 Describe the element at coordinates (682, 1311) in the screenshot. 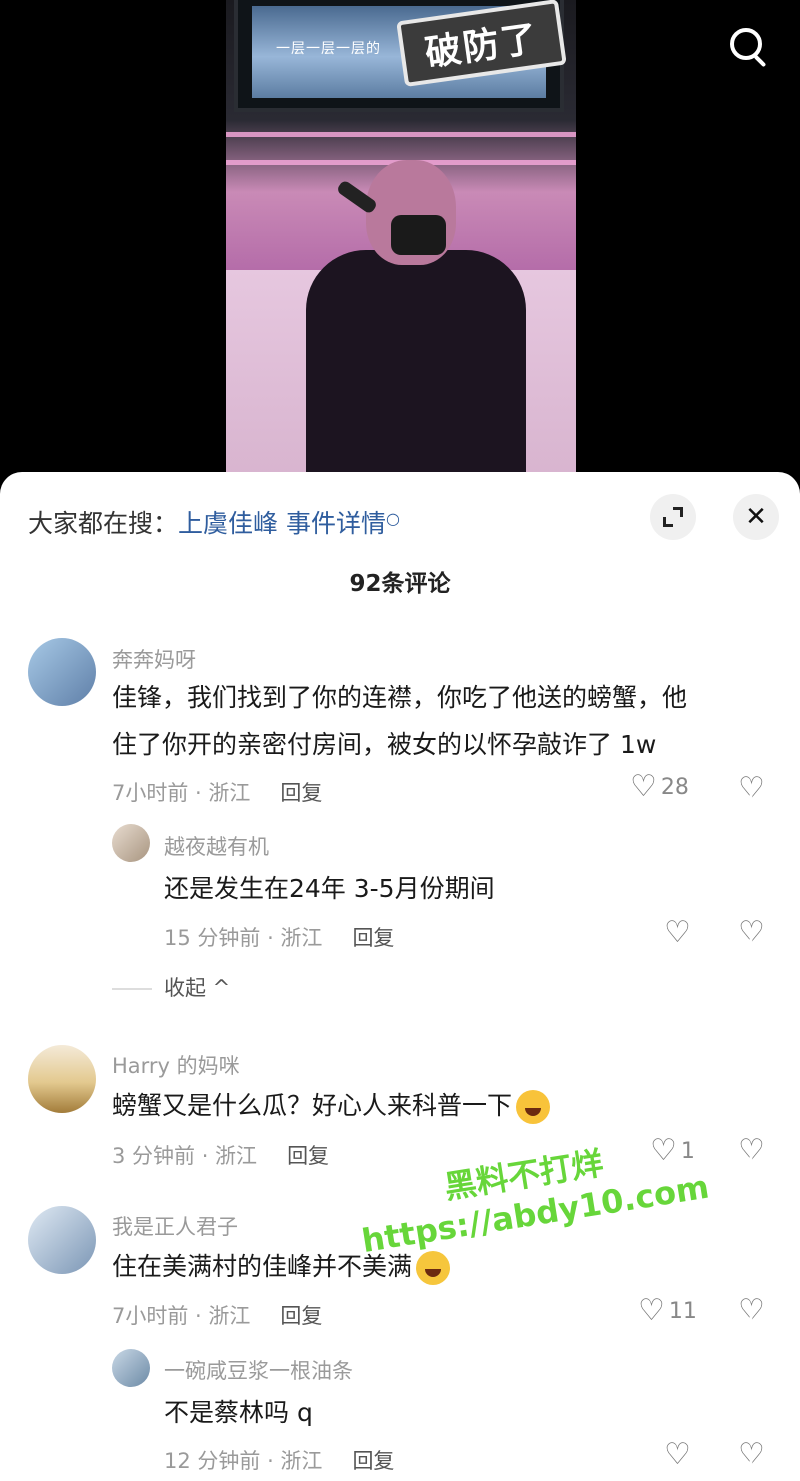

I see `like-count: 11` at that location.